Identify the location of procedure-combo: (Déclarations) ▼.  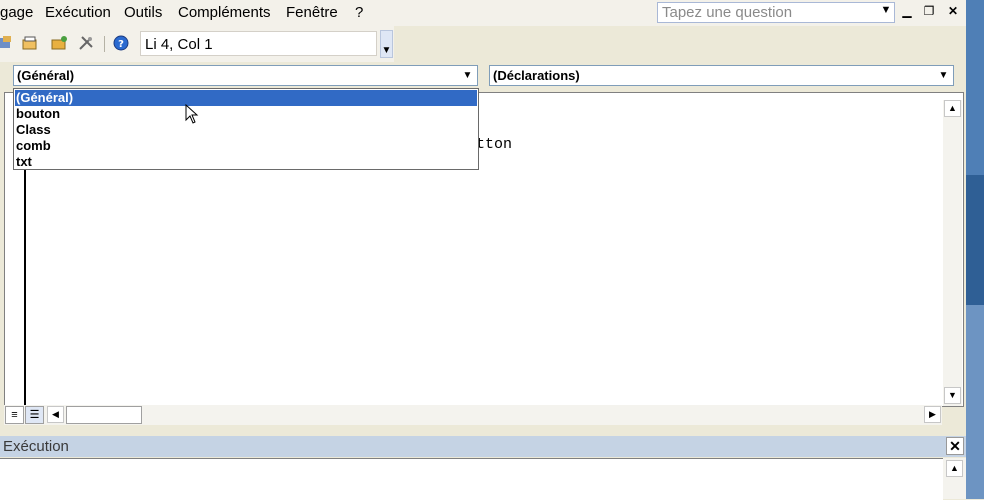
(721, 75).